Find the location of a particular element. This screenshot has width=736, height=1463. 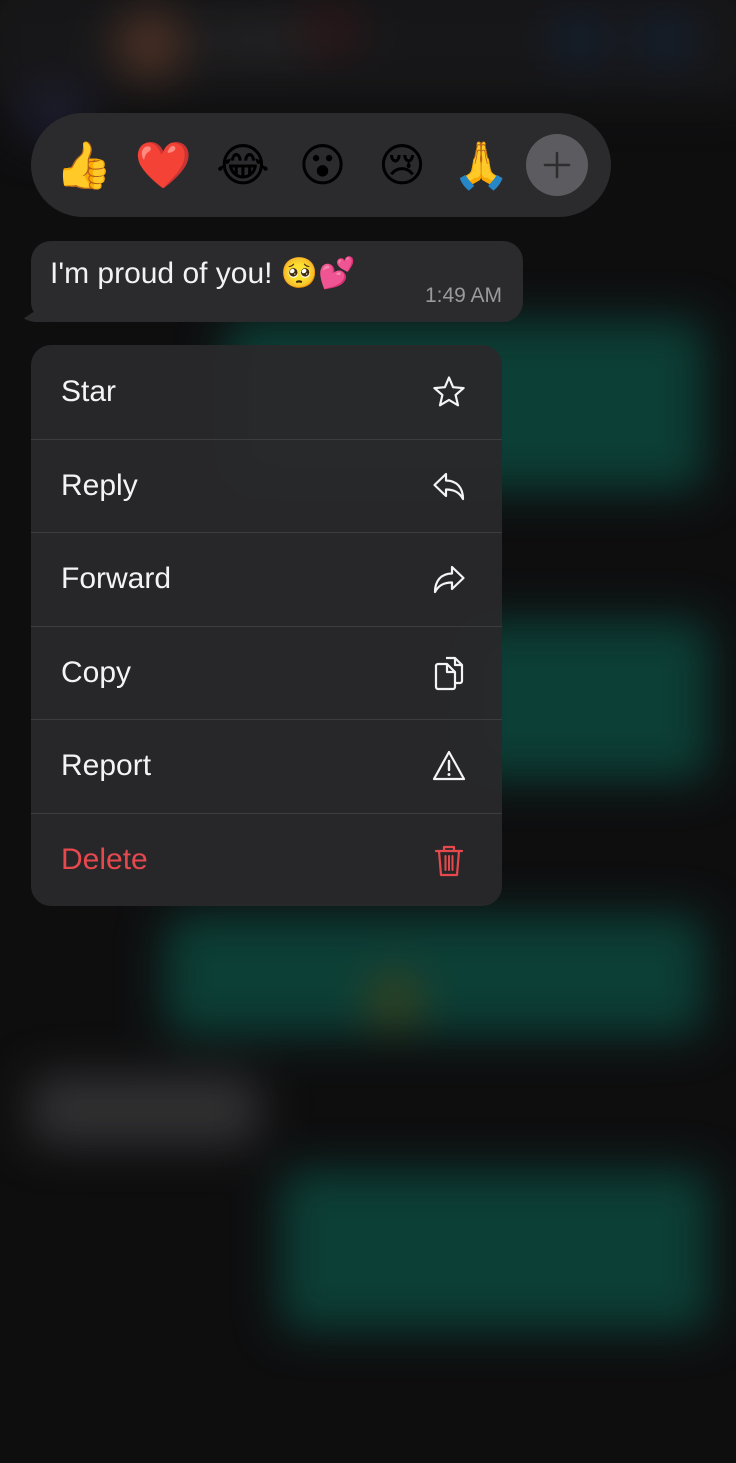

menu-item-label: Star is located at coordinates (89, 391).